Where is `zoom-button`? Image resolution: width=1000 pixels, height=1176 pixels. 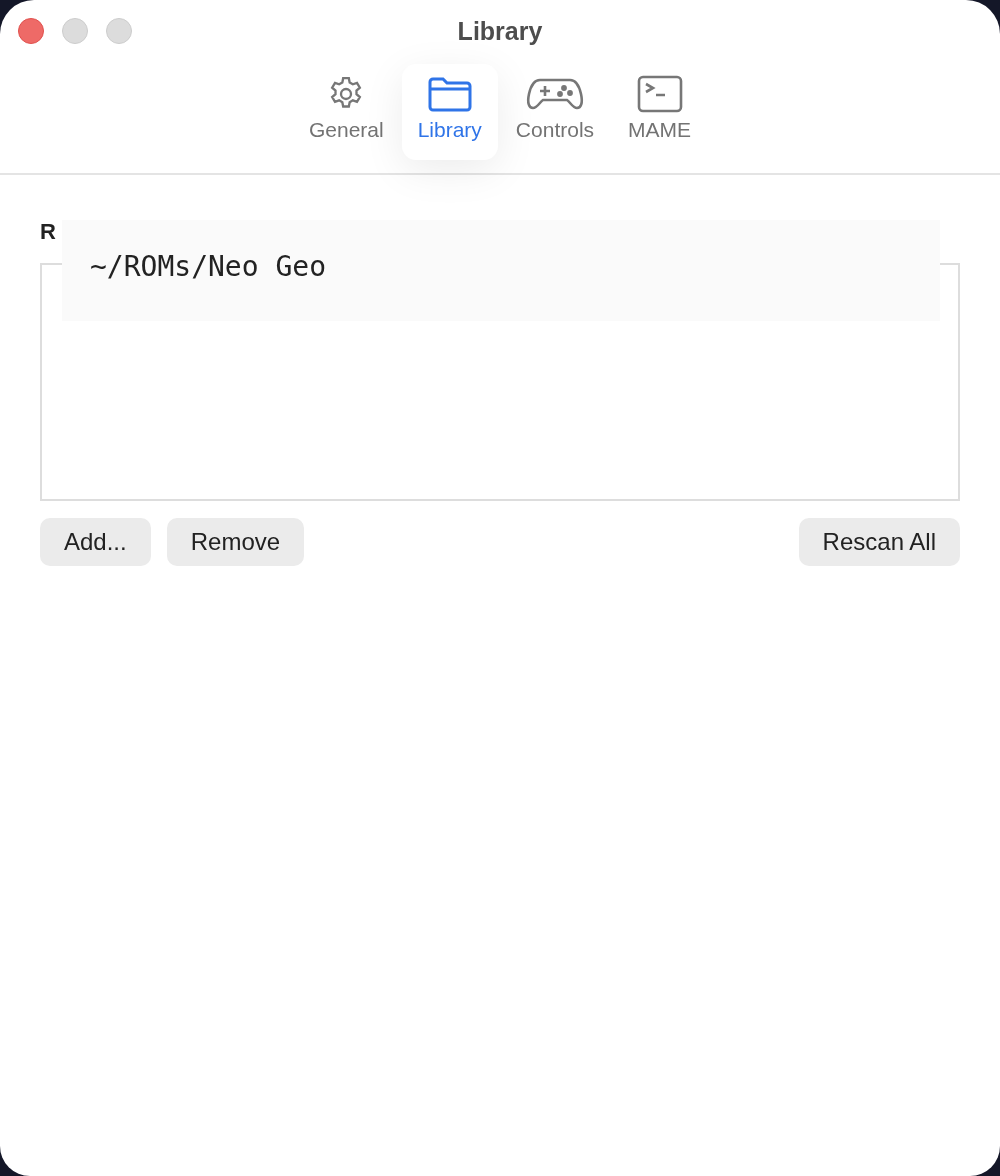
zoom-button is located at coordinates (119, 31).